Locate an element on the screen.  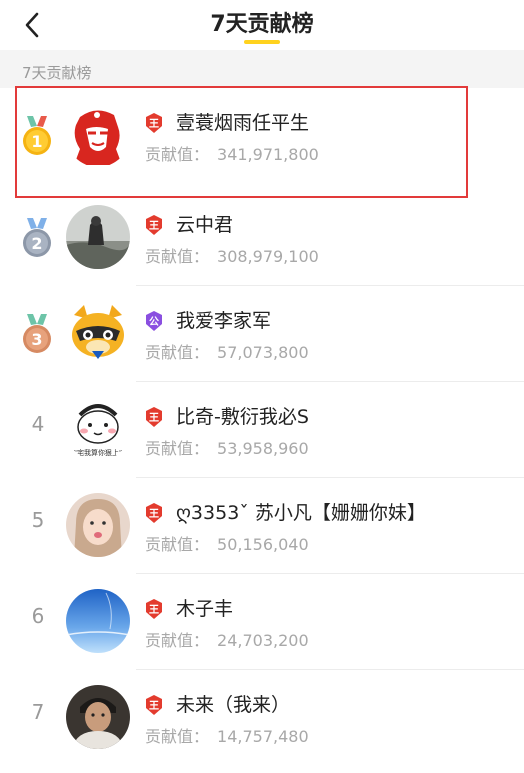
nav-header: 7天贡献榜 is located at coordinates (262, 25).